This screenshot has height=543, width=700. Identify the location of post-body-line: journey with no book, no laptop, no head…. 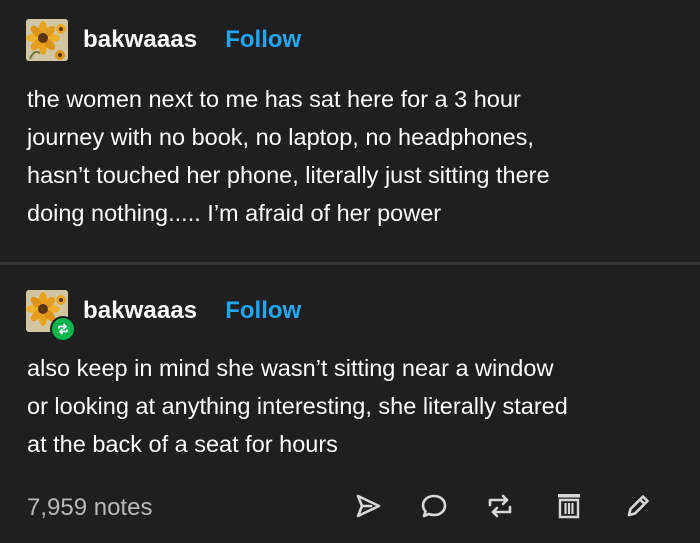
(280, 137).